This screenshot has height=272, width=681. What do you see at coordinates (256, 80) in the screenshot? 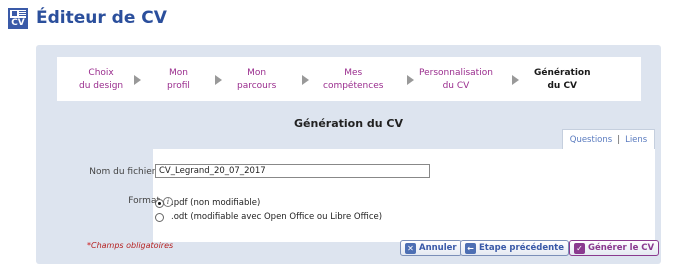
I see `step-mon-parcours: Mon parcours` at bounding box center [256, 80].